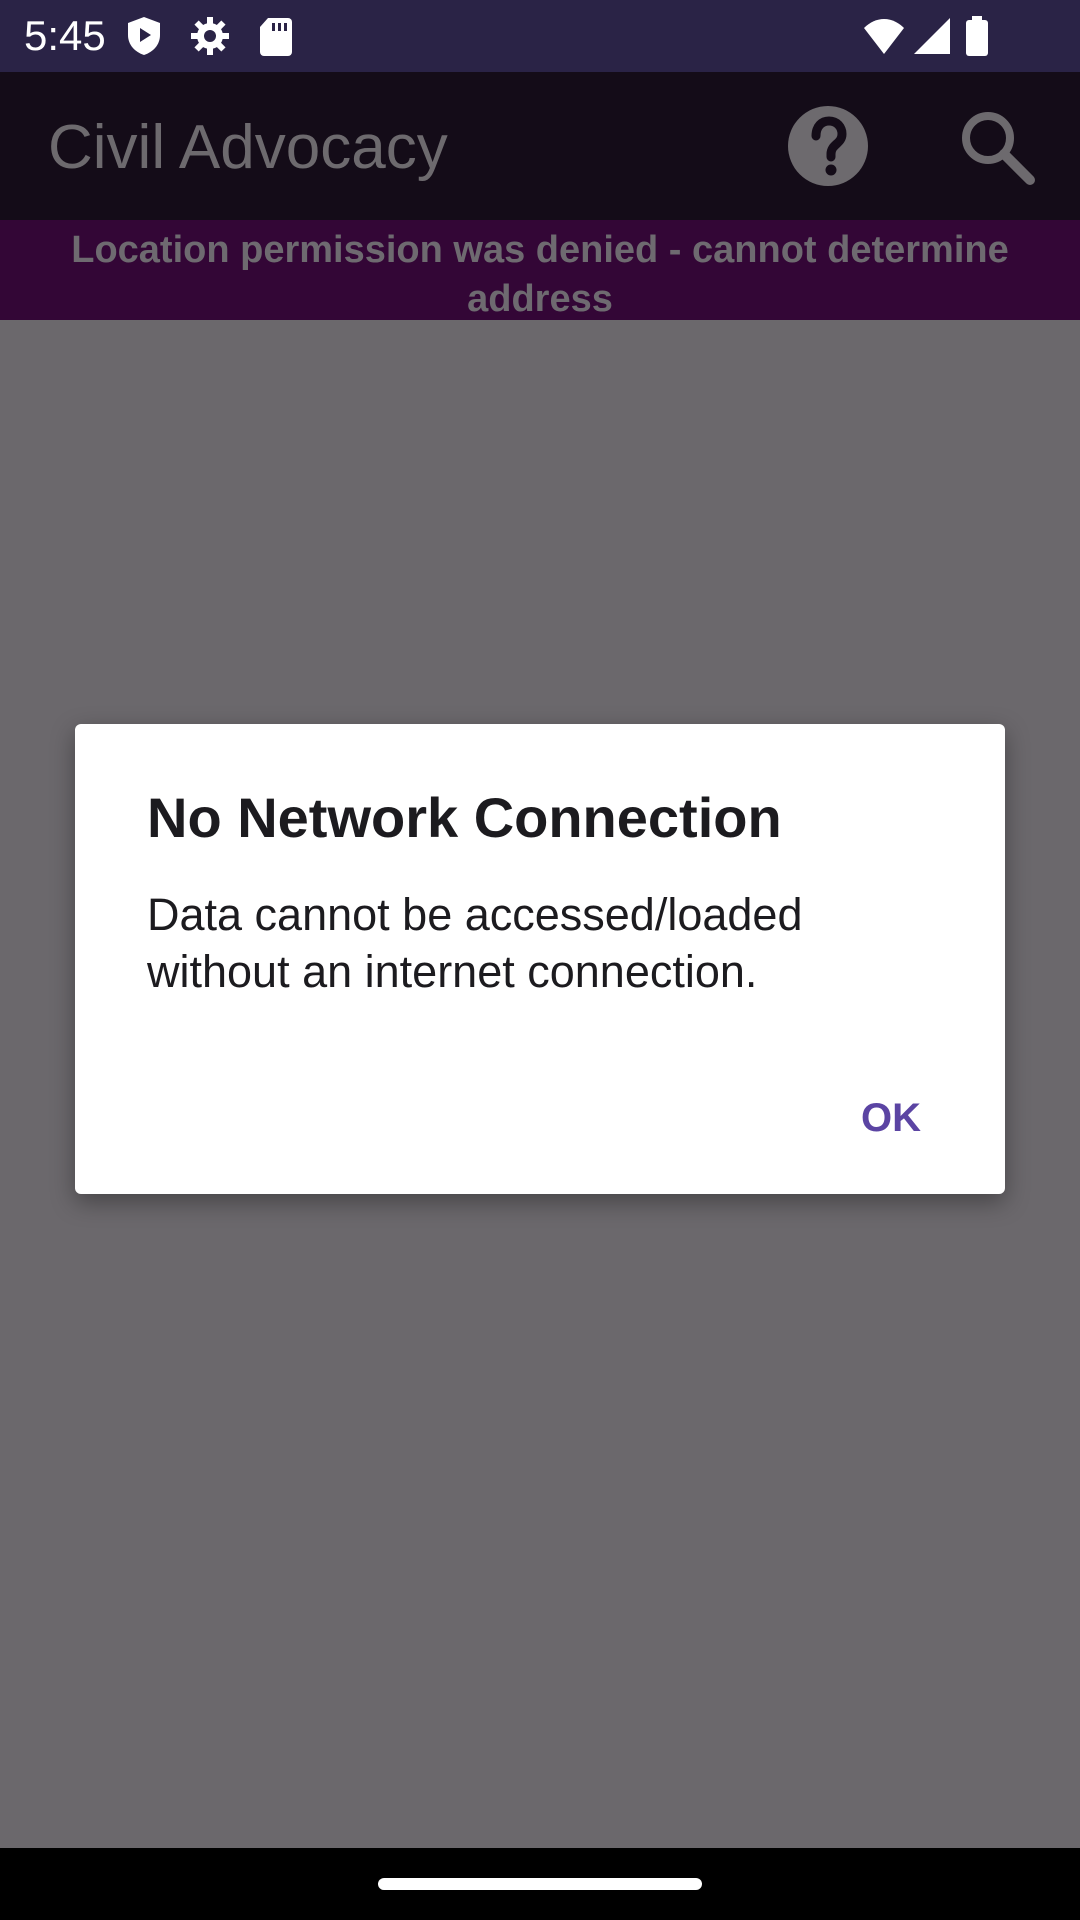 The image size is (1080, 1920). What do you see at coordinates (540, 146) in the screenshot?
I see `app-bar: Civil Advocacy` at bounding box center [540, 146].